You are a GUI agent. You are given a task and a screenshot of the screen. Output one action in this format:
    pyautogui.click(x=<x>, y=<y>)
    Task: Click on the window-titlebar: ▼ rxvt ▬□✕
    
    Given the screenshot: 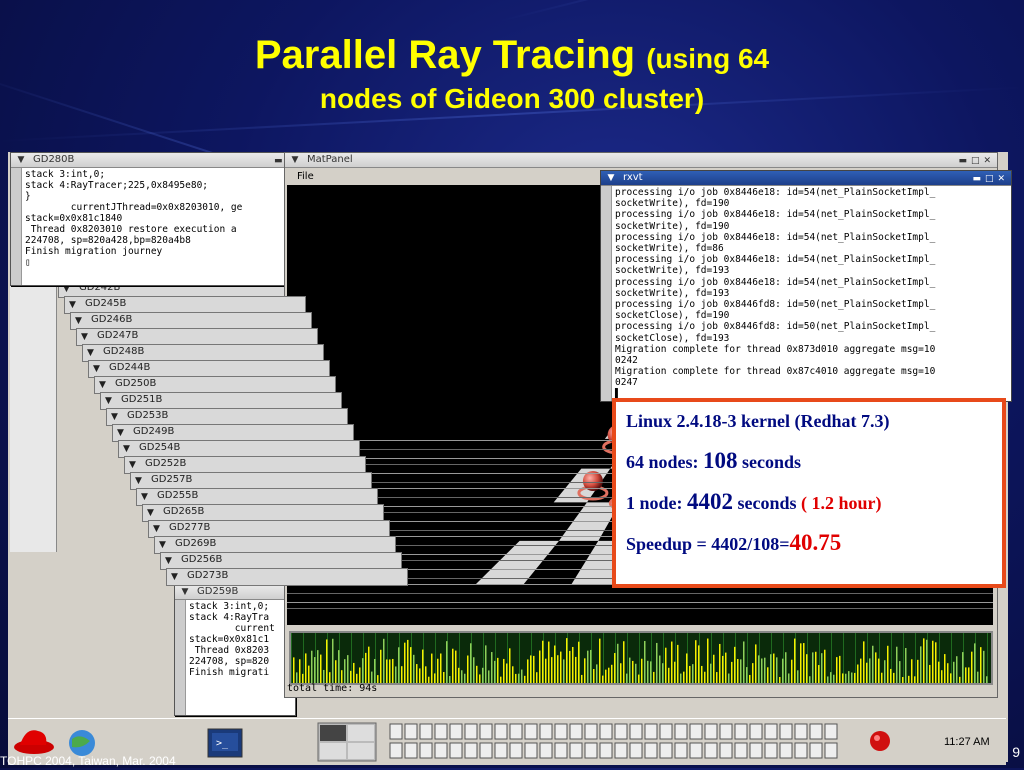 What is the action you would take?
    pyautogui.click(x=806, y=178)
    